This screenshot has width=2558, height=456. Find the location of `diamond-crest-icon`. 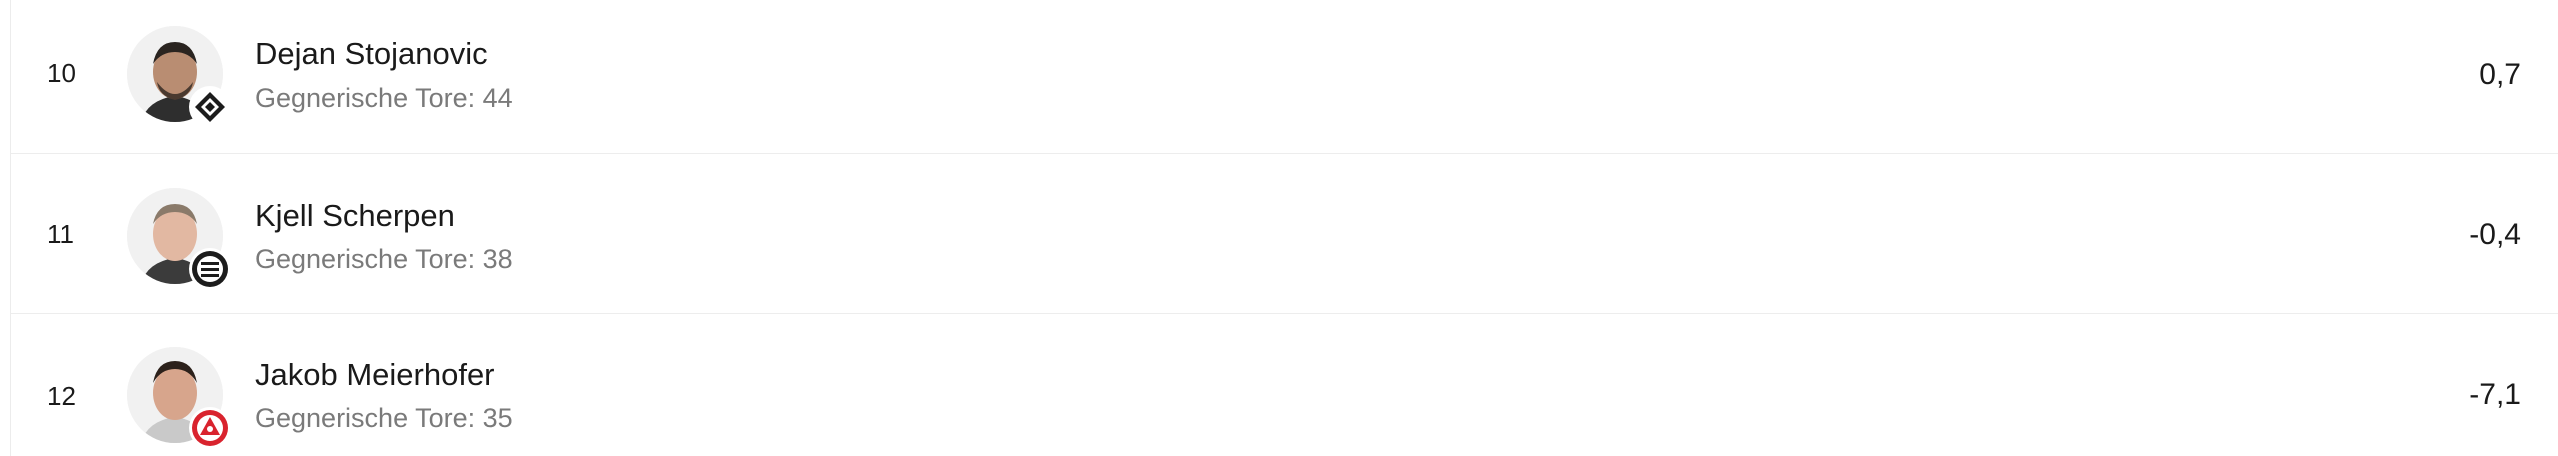

diamond-crest-icon is located at coordinates (210, 107).